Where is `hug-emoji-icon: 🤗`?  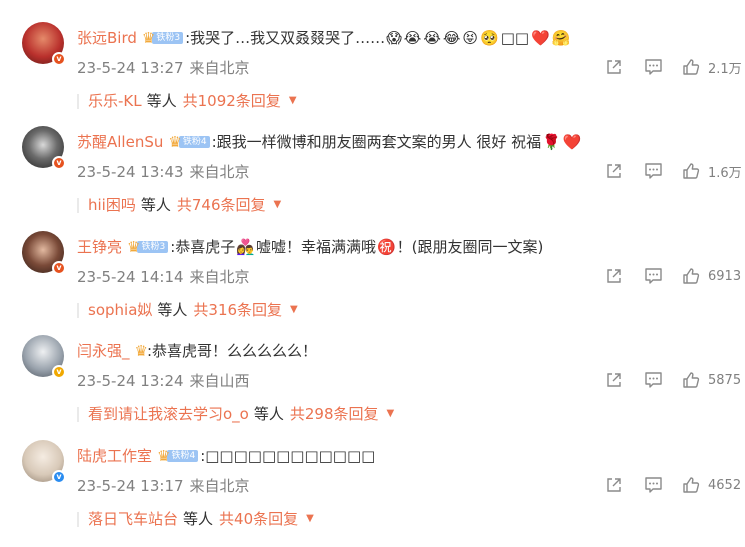 hug-emoji-icon: 🤗 is located at coordinates (561, 38).